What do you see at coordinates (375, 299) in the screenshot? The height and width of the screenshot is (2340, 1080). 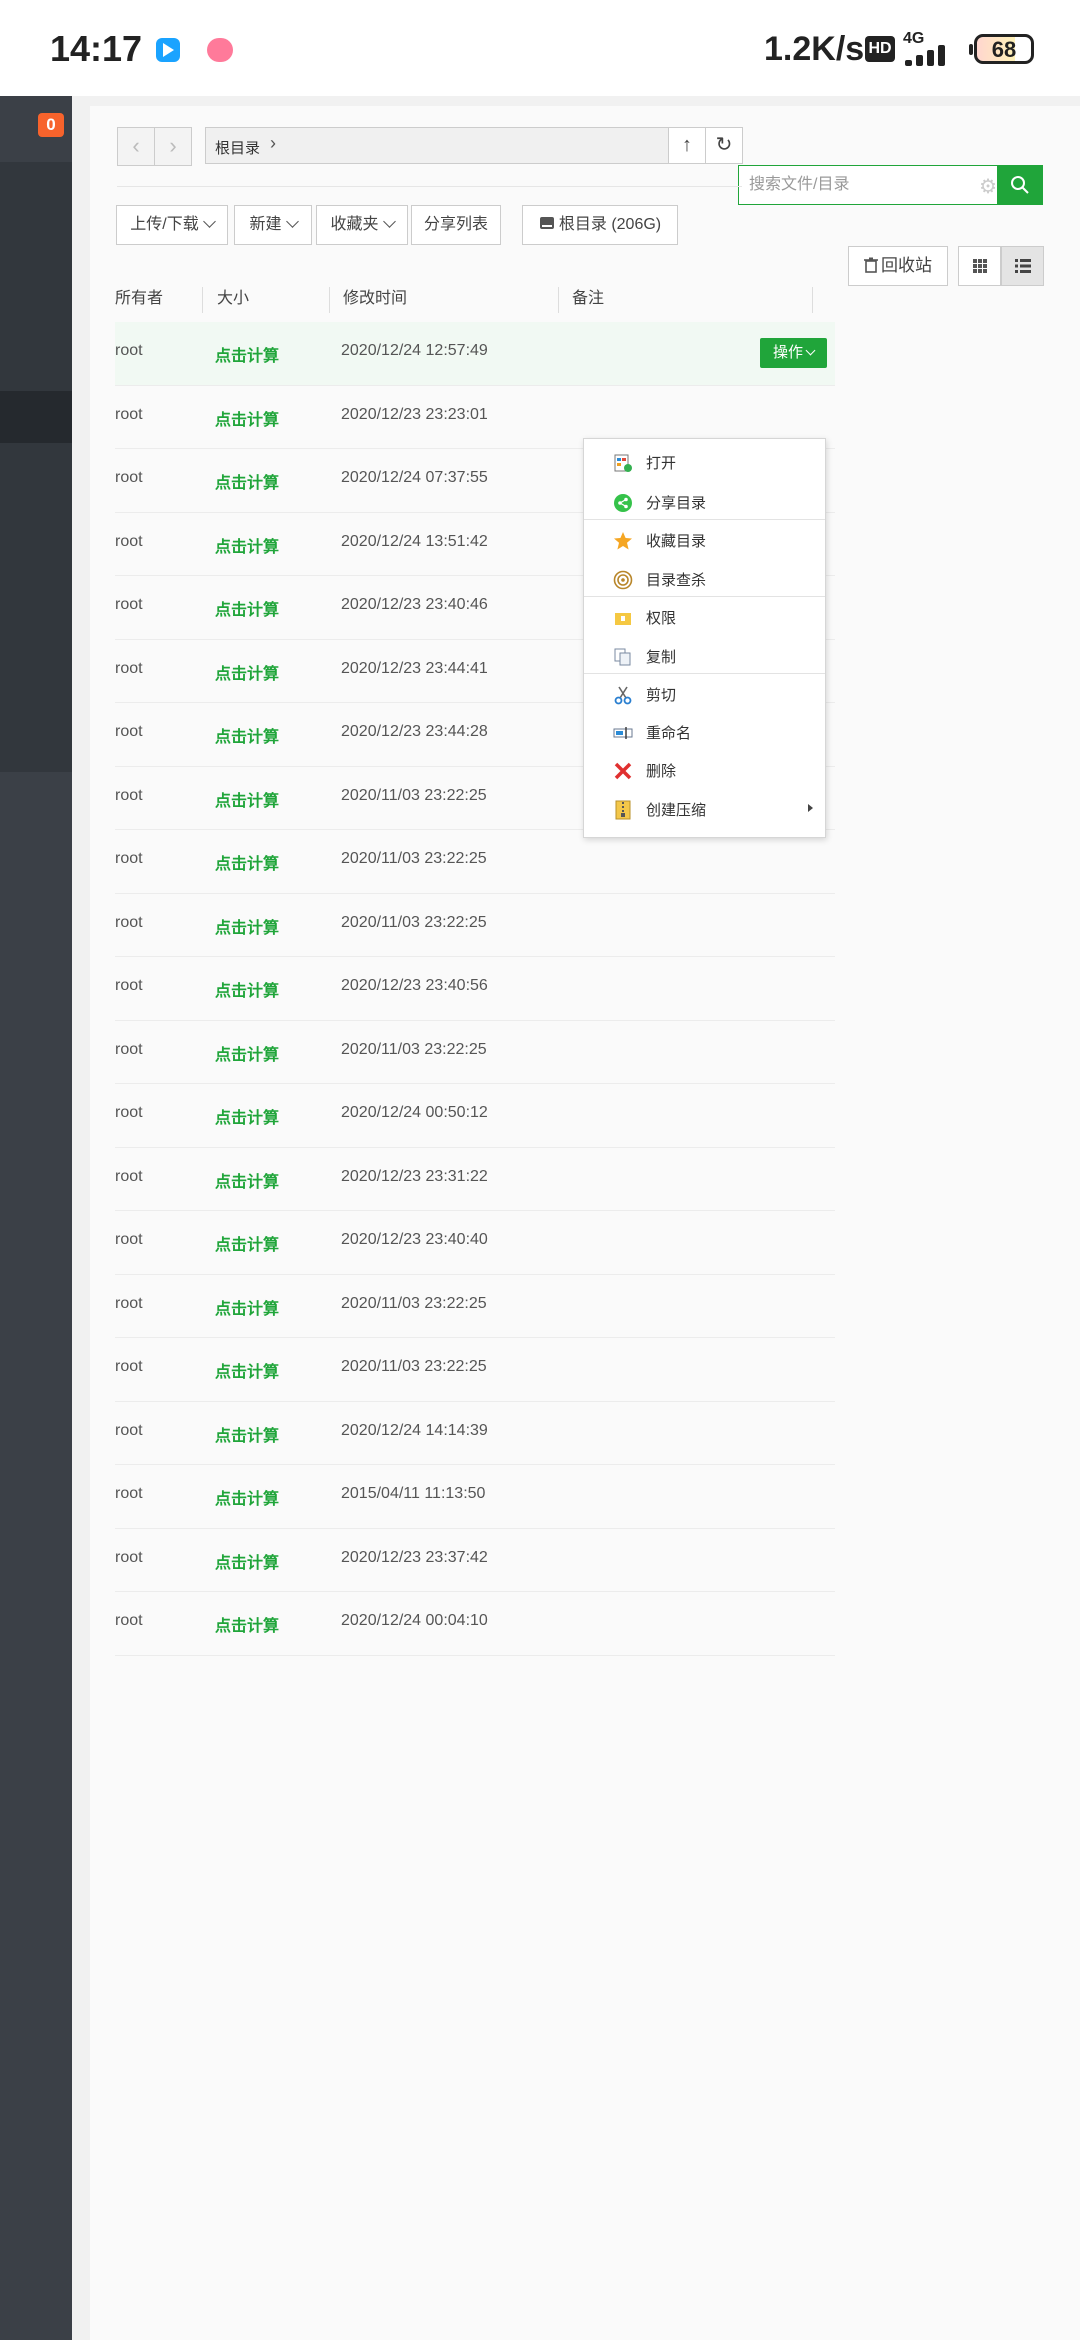 I see `col-modified: 修改时间` at bounding box center [375, 299].